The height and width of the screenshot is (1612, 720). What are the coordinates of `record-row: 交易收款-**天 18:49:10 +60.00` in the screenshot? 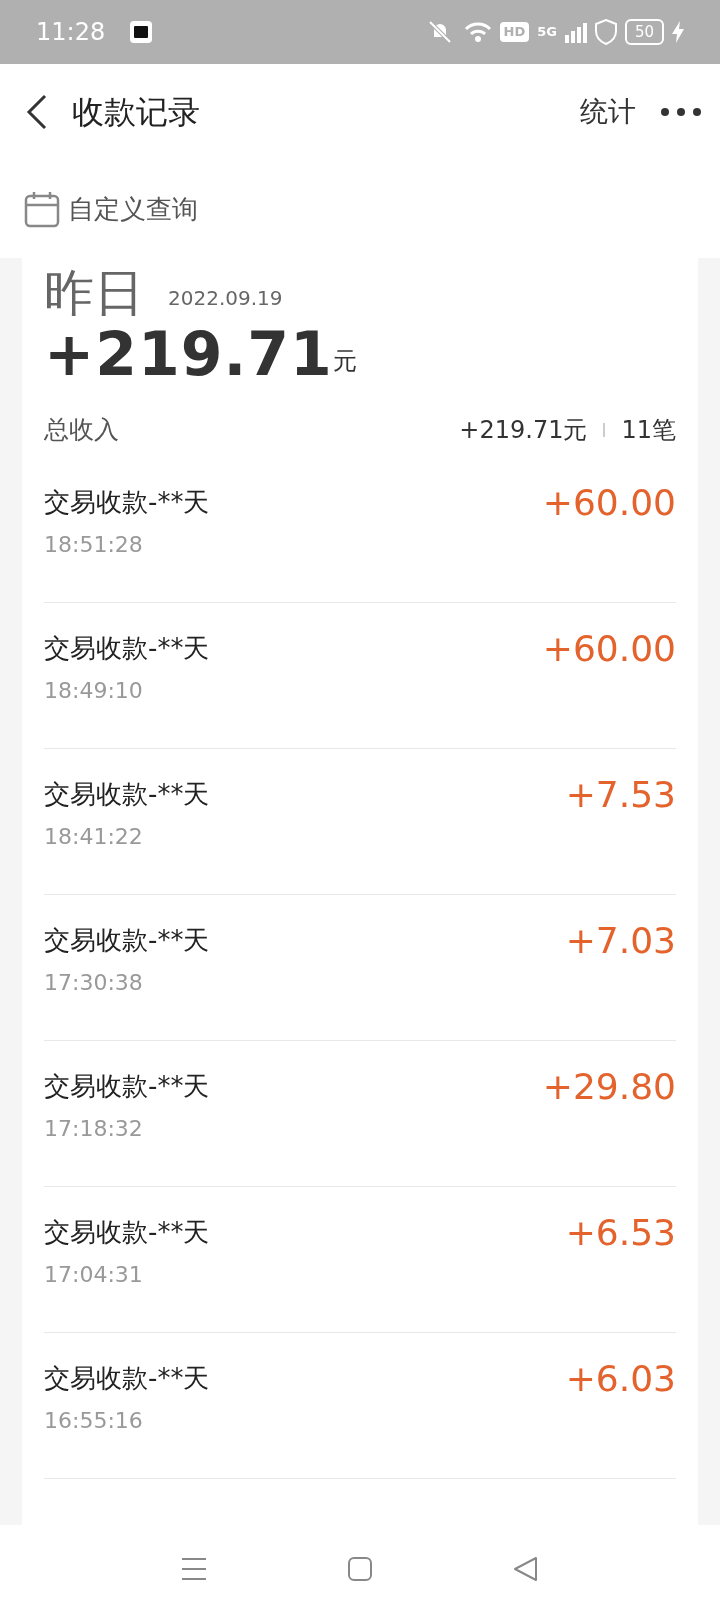 It's located at (360, 675).